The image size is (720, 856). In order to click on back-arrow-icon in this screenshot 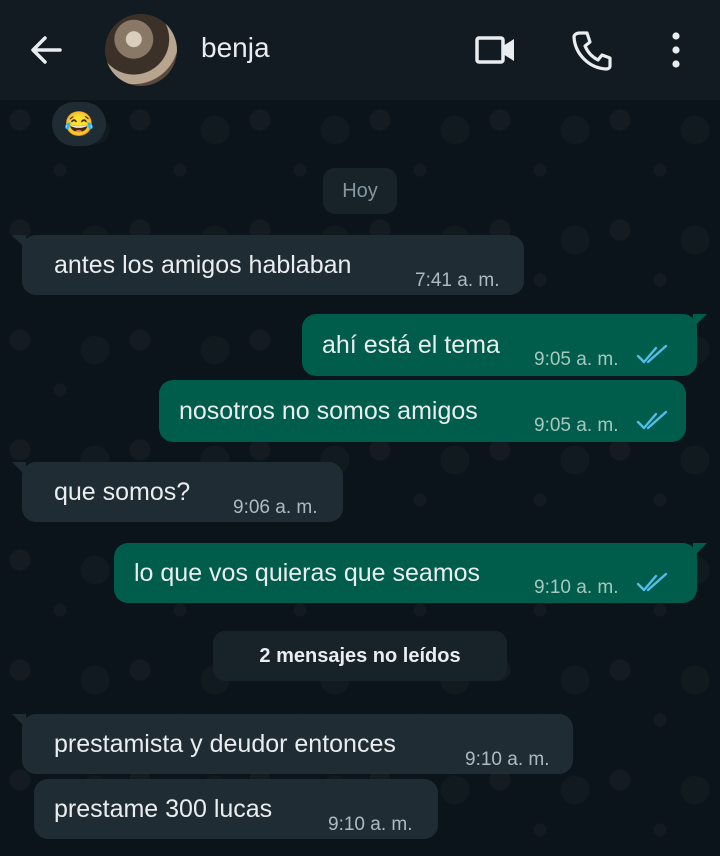, I will do `click(46, 50)`.